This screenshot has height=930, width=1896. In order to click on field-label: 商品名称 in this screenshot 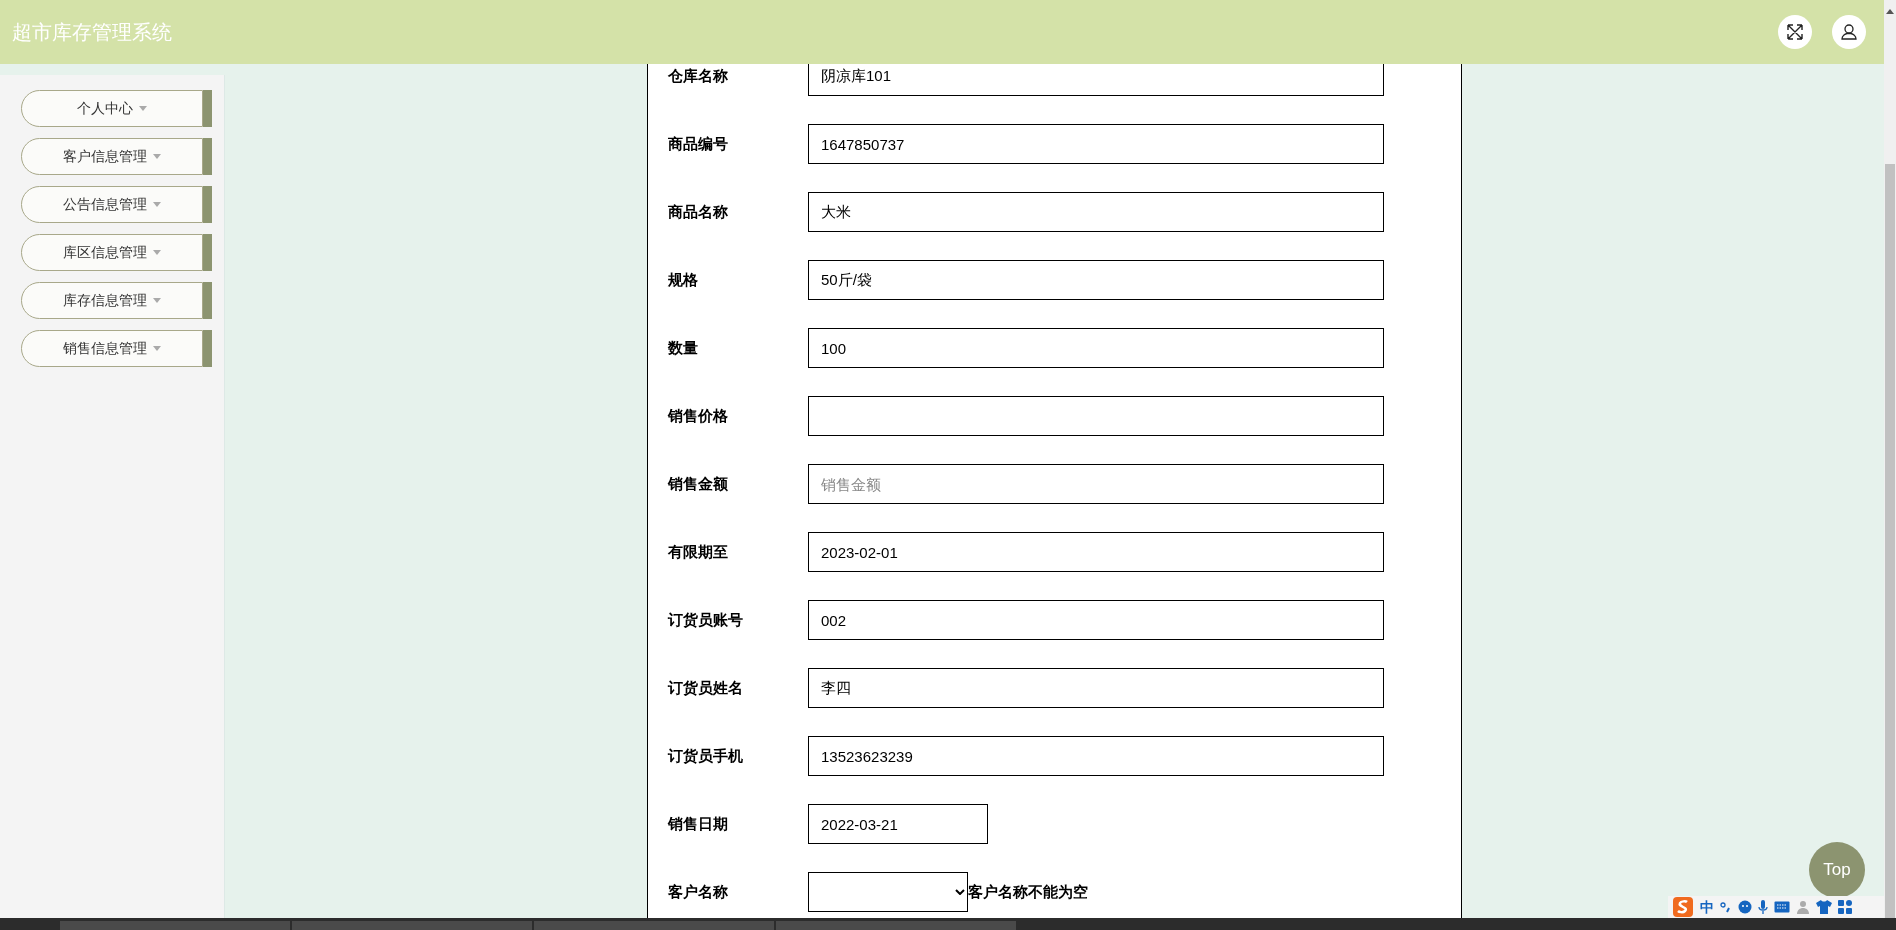, I will do `click(698, 211)`.